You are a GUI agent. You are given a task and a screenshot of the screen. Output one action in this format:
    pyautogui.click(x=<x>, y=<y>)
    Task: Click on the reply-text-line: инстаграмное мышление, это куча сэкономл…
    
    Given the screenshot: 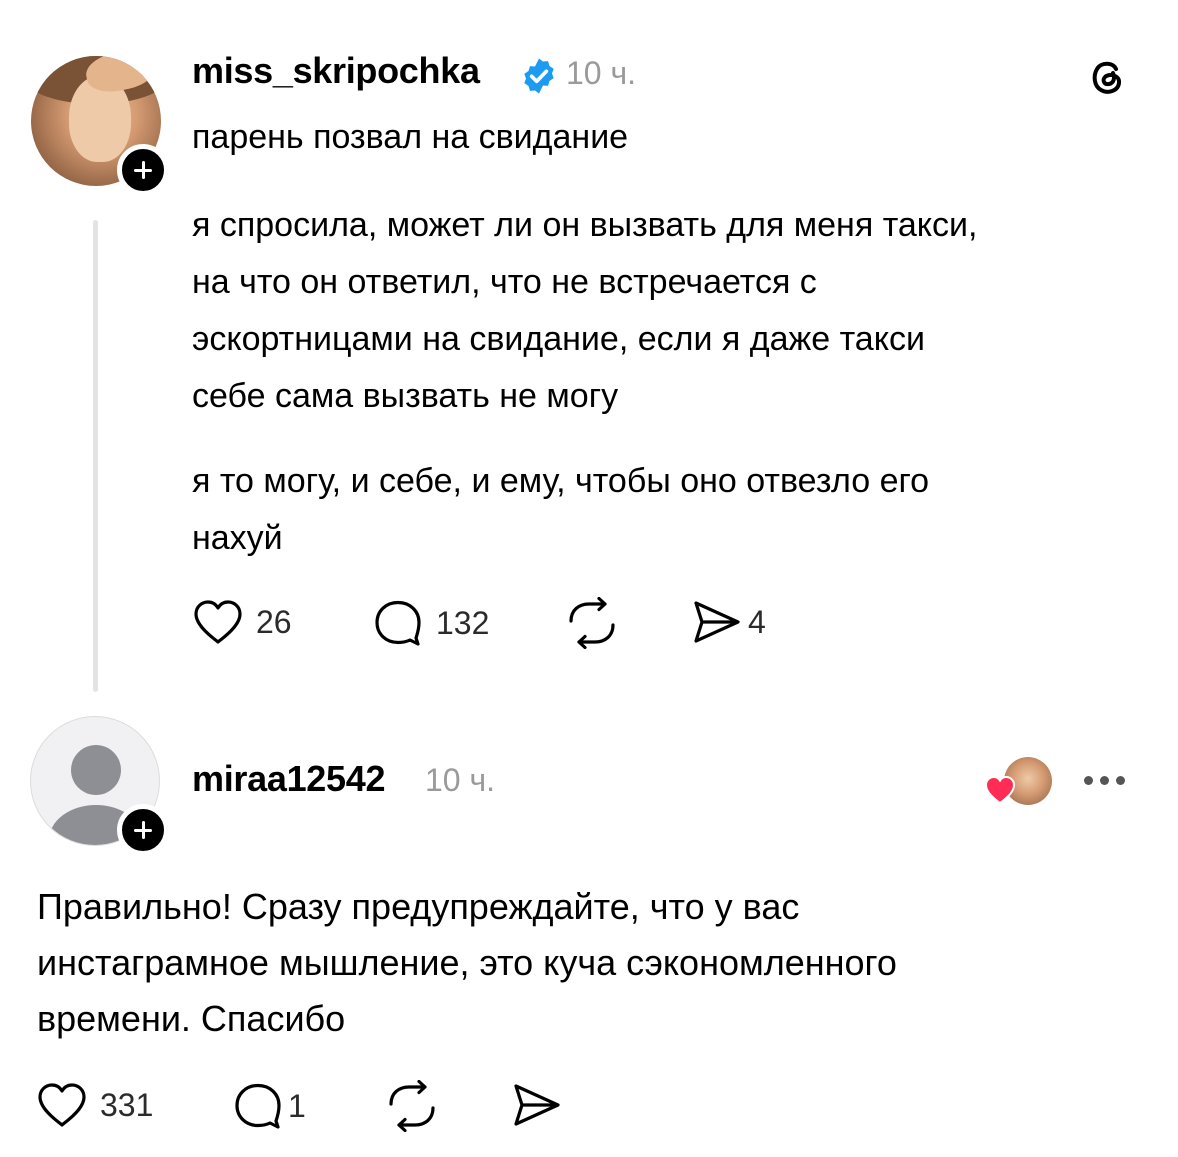 What is the action you would take?
    pyautogui.click(x=467, y=962)
    